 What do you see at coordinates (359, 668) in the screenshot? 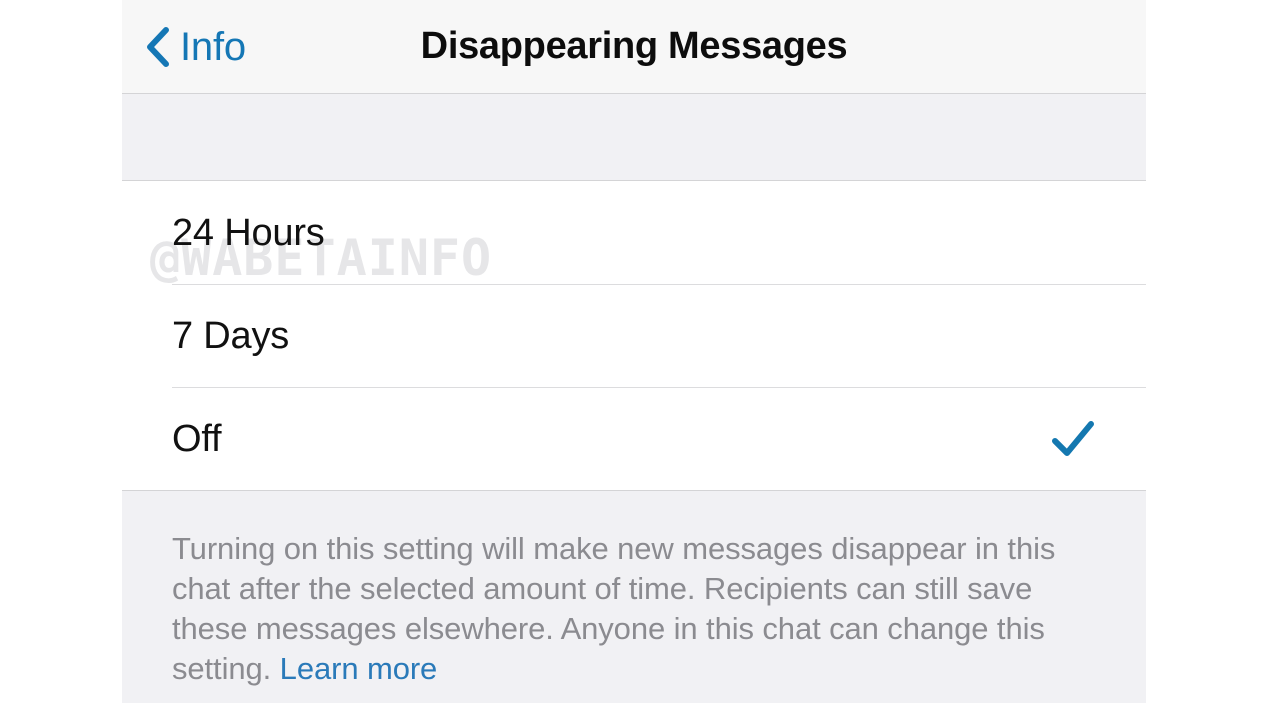
I see `learn-more-link: Learn more` at bounding box center [359, 668].